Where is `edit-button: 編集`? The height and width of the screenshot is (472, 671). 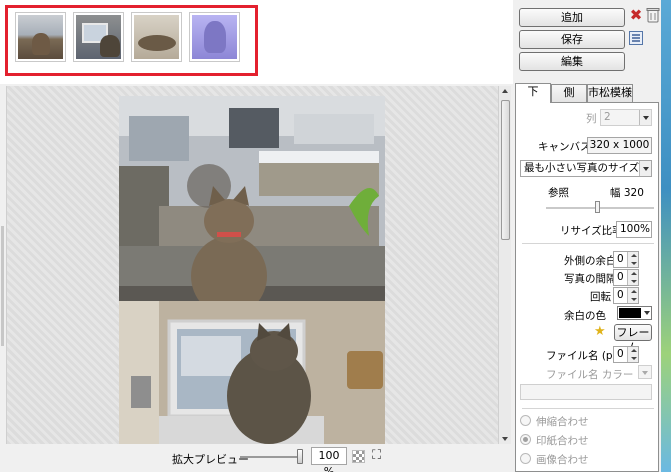
edit-button: 編集 is located at coordinates (572, 61).